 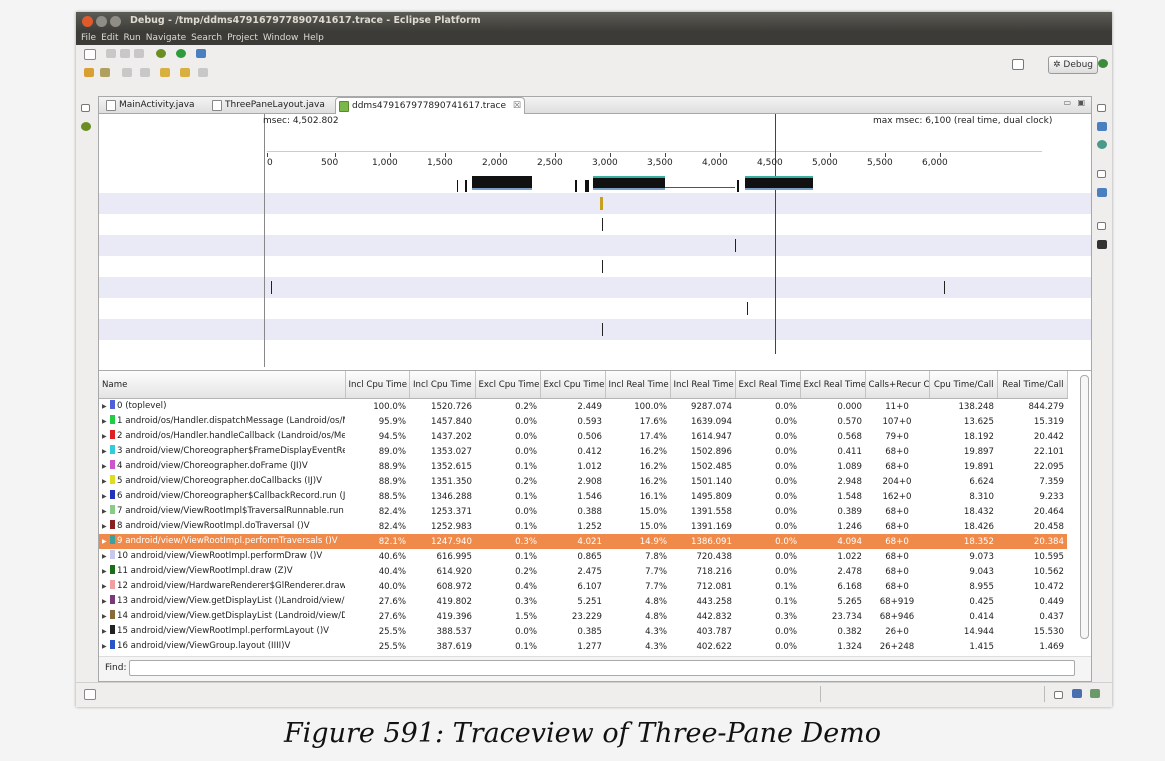 I want to click on back-icon, so click(x=185, y=72).